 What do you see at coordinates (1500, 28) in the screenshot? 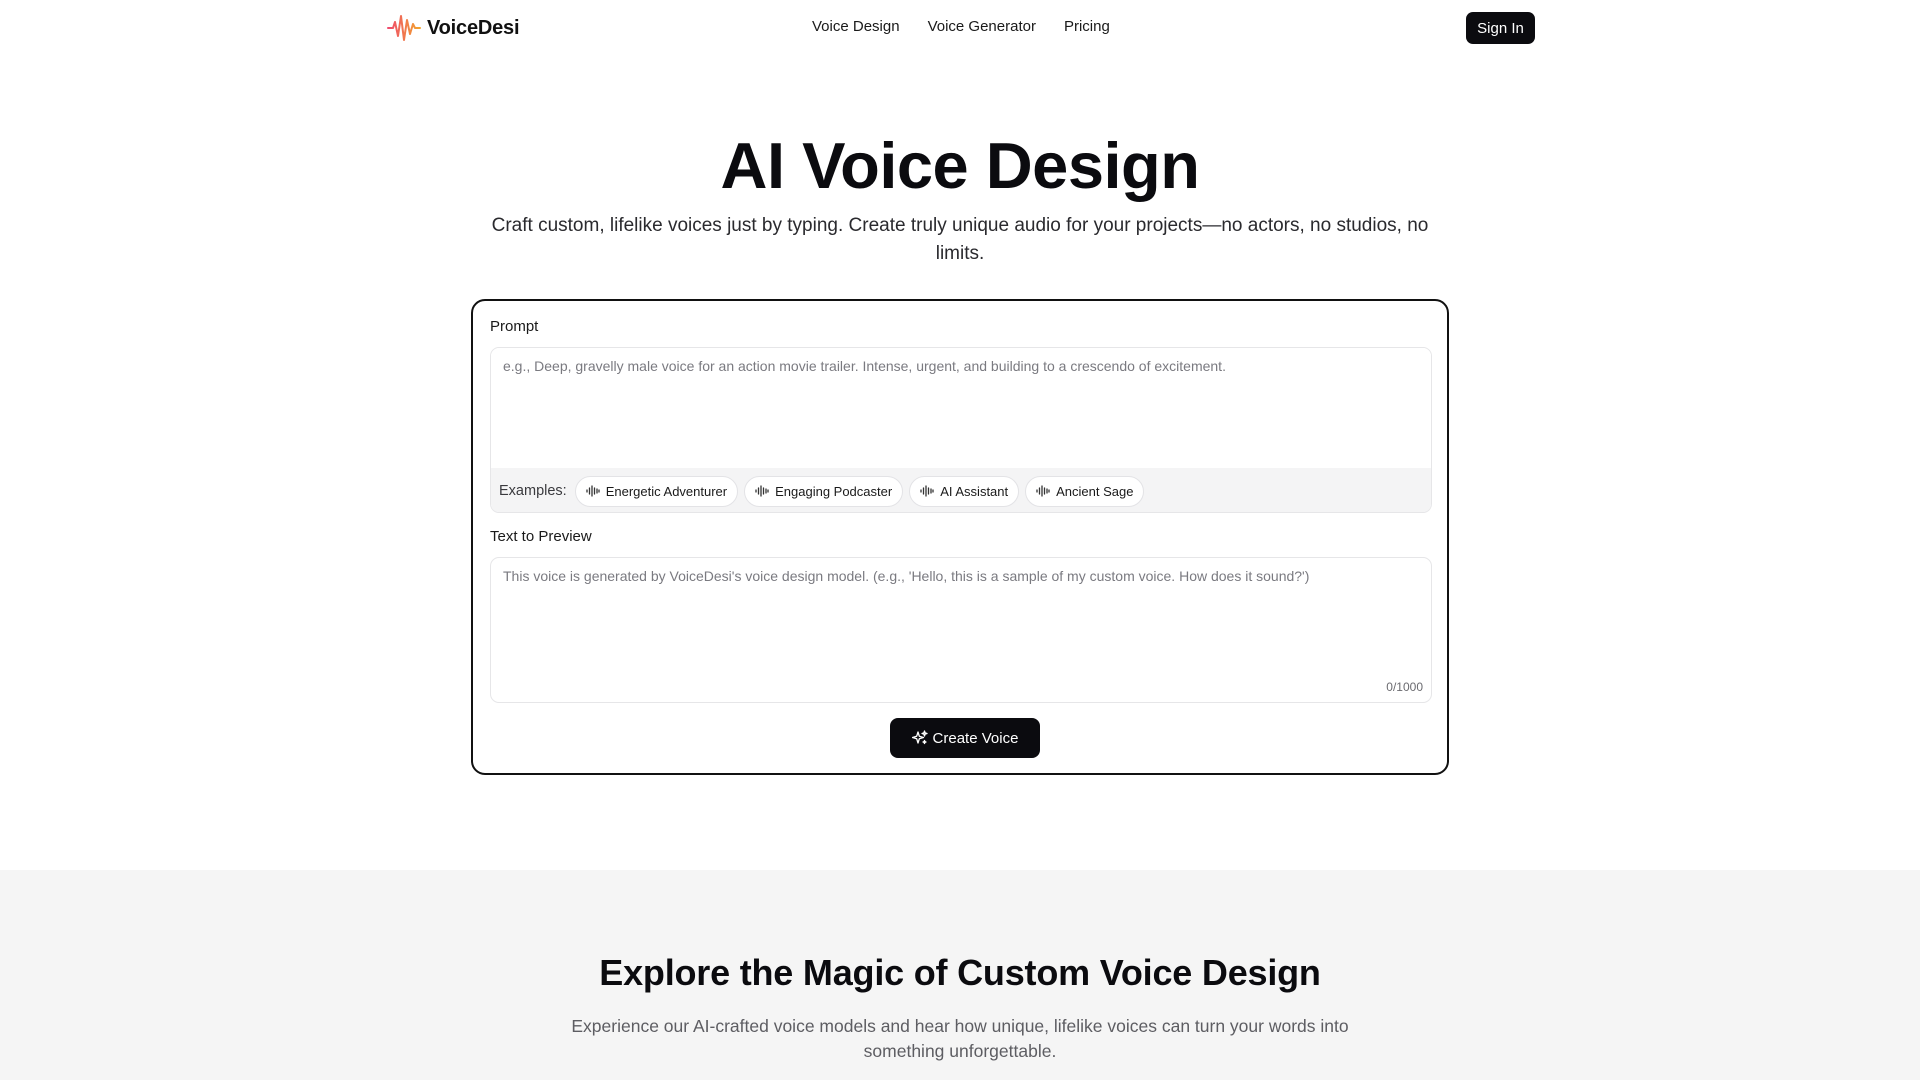
I see `sign-in-button: Sign In` at bounding box center [1500, 28].